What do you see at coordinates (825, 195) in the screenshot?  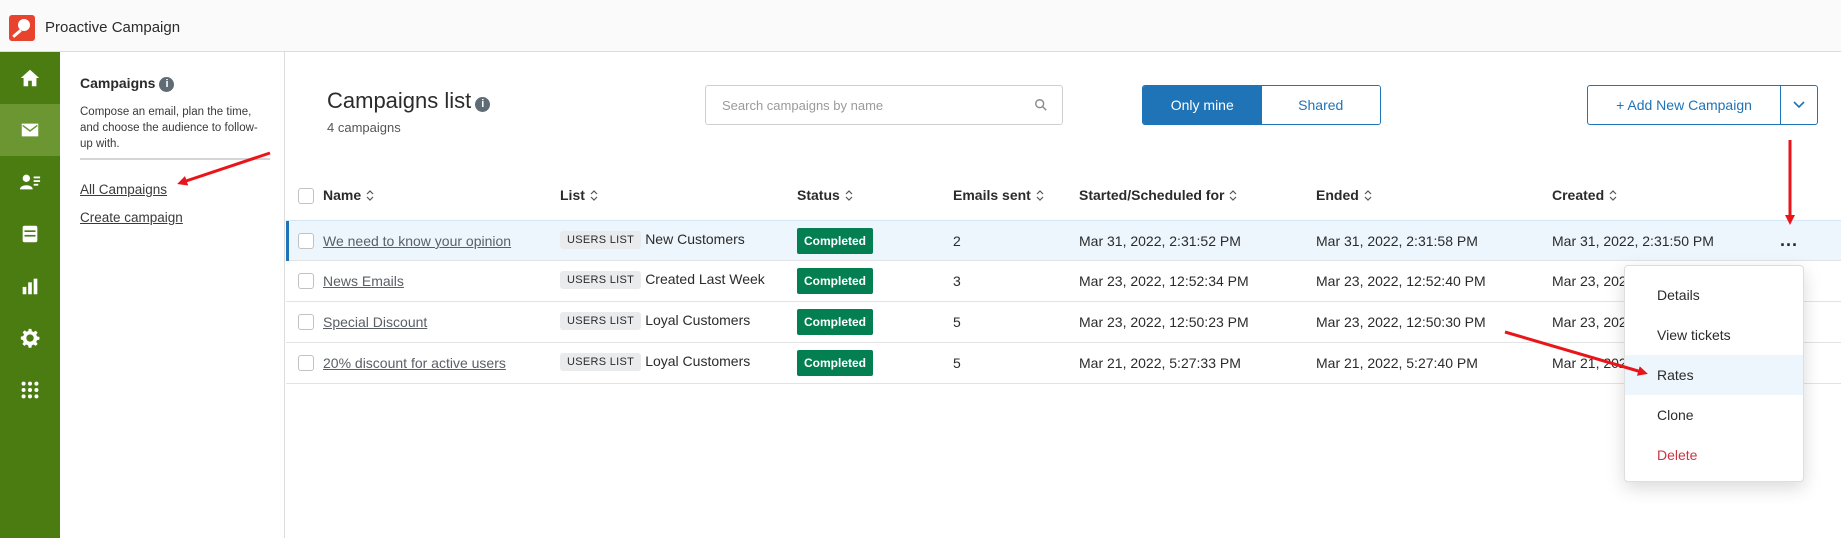 I see `column-header-status: Status` at bounding box center [825, 195].